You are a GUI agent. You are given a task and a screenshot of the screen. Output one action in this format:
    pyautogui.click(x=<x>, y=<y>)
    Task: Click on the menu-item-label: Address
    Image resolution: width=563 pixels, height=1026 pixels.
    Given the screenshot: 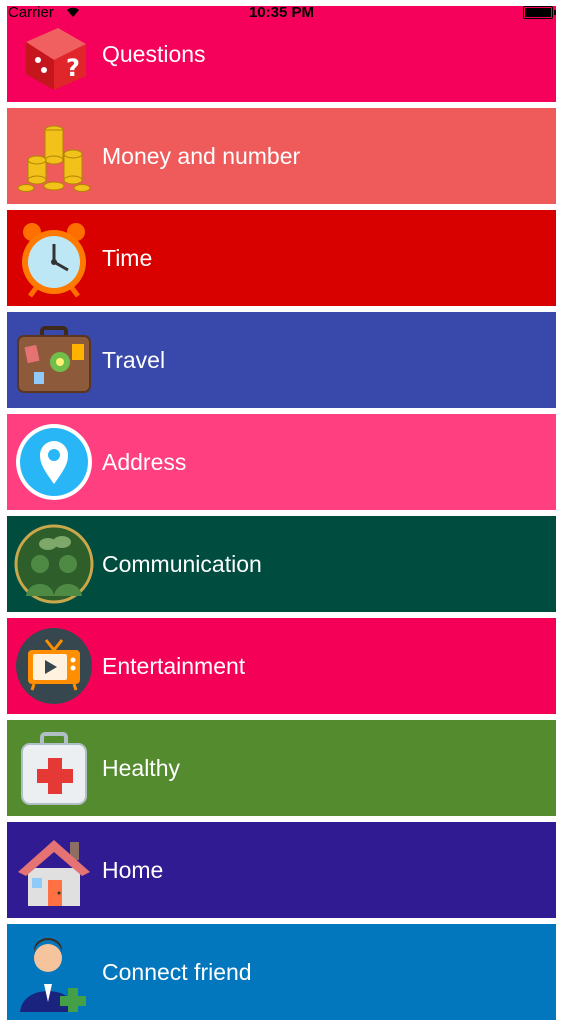 What is the action you would take?
    pyautogui.click(x=144, y=461)
    